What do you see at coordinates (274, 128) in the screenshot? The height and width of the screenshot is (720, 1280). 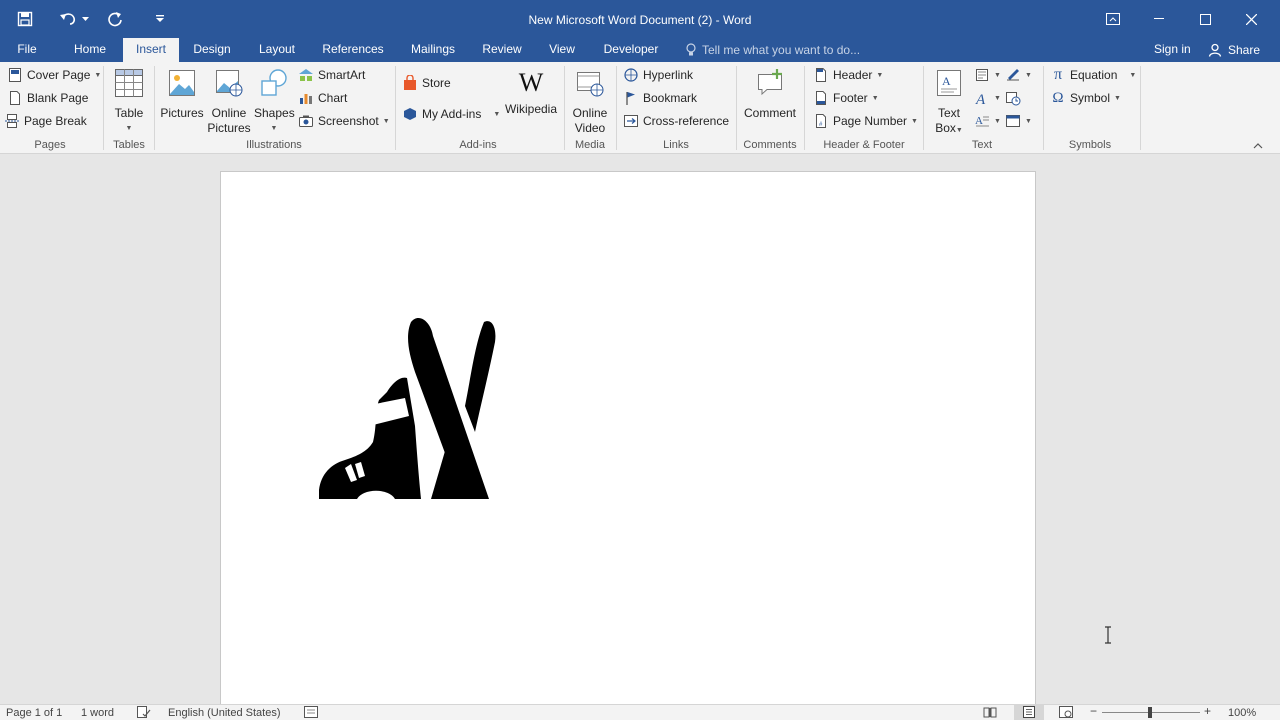 I see `shapes-dropdown-caret: ▼` at bounding box center [274, 128].